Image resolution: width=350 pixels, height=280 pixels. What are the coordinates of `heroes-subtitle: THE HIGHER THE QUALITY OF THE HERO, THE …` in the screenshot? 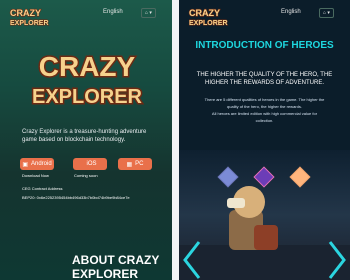 It's located at (264, 79).